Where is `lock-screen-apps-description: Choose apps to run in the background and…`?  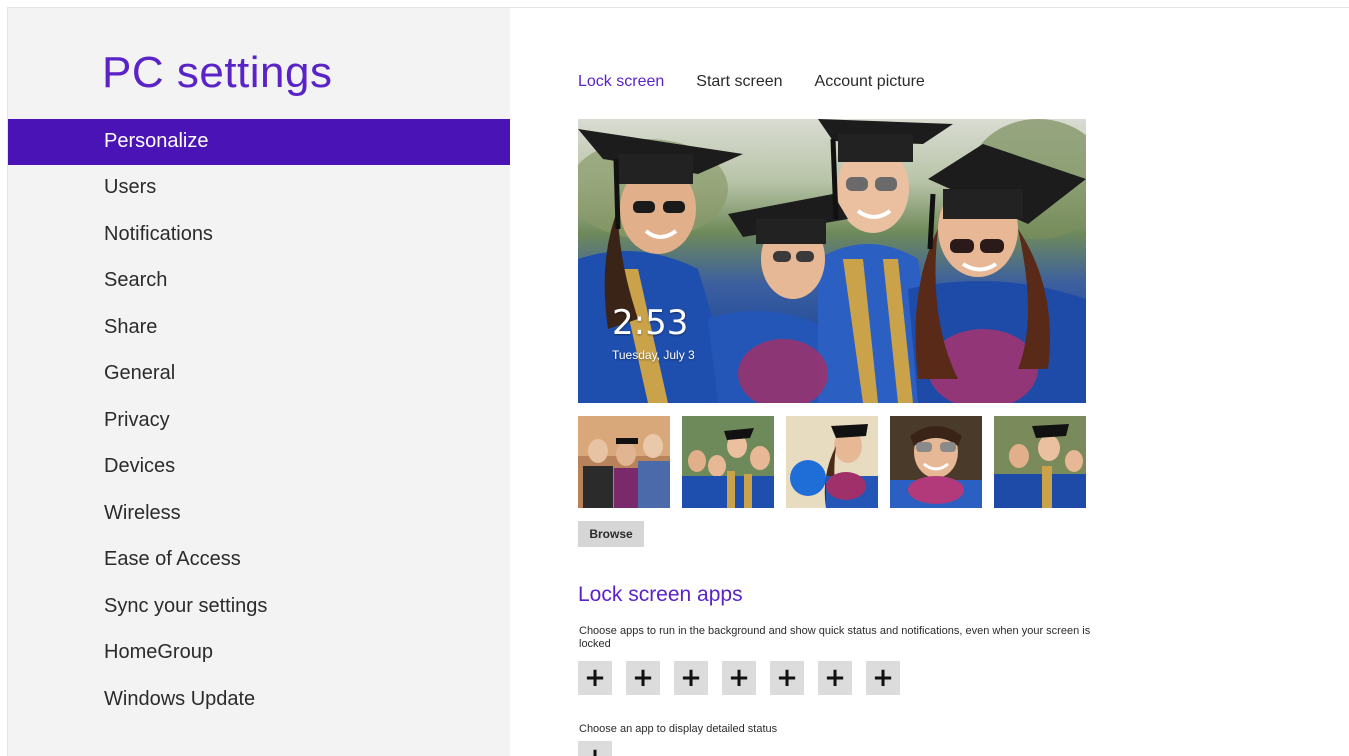
lock-screen-apps-description: Choose apps to run in the background and… is located at coordinates (835, 637).